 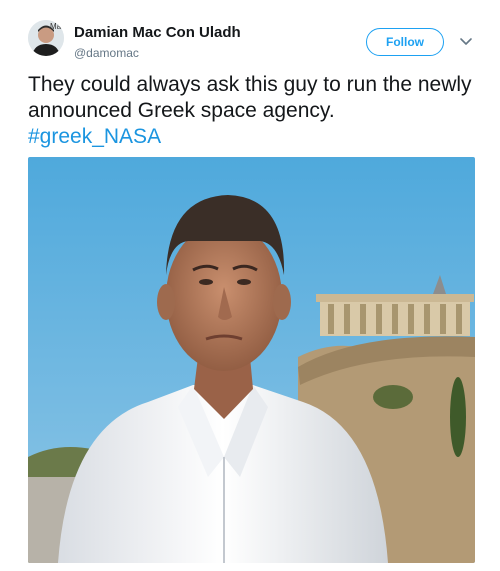 I want to click on author-display-name: Damian Mac Con Uladh, so click(x=157, y=33).